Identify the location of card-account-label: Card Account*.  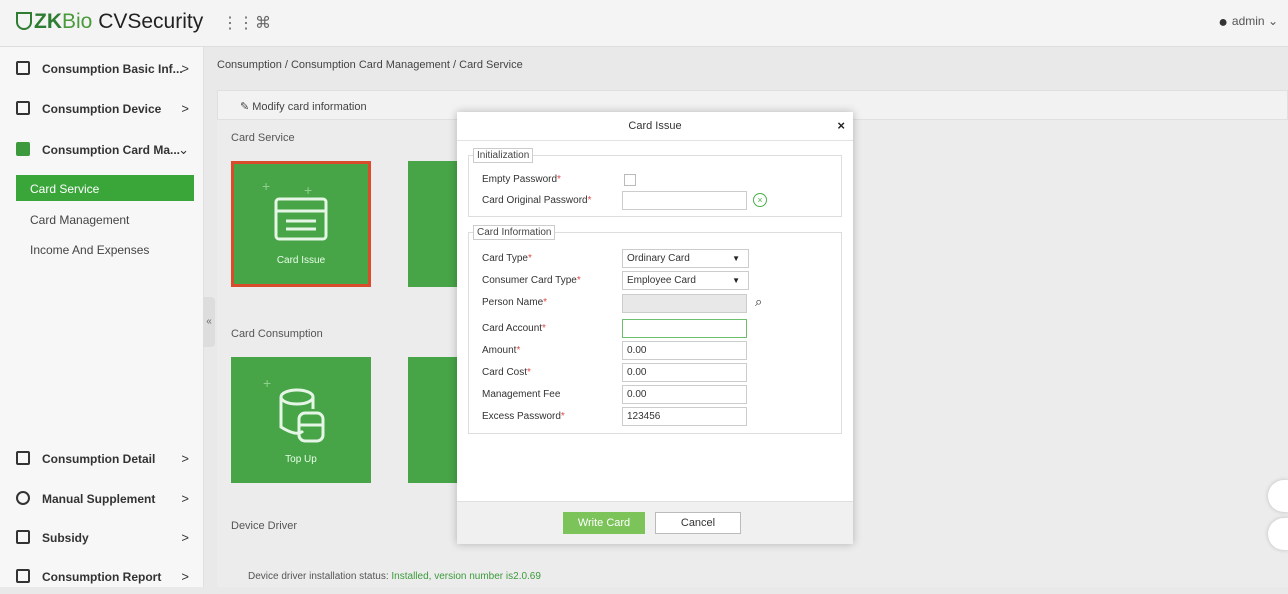
(514, 328).